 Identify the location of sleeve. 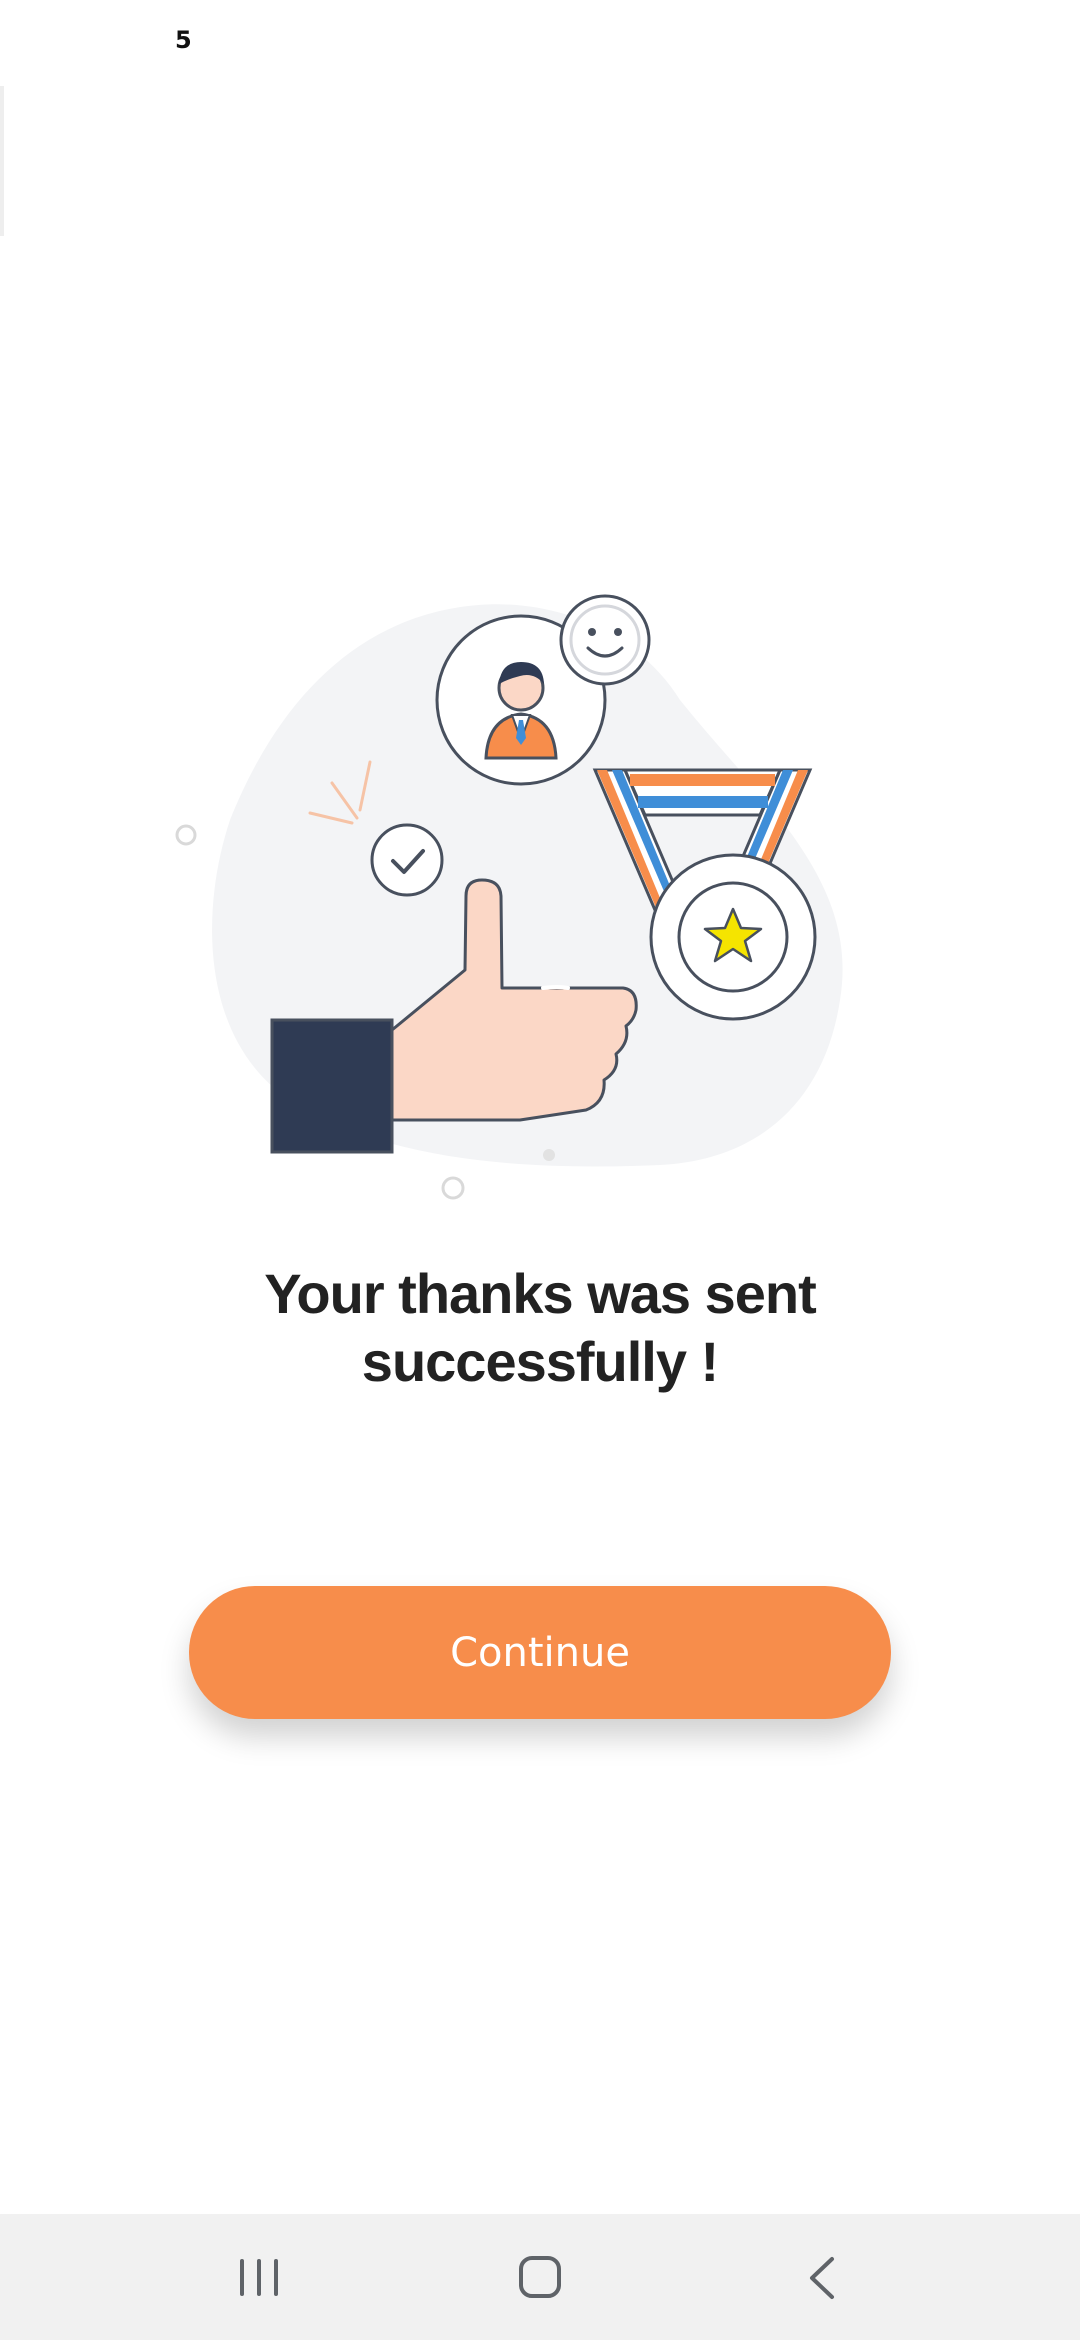
(332, 1086).